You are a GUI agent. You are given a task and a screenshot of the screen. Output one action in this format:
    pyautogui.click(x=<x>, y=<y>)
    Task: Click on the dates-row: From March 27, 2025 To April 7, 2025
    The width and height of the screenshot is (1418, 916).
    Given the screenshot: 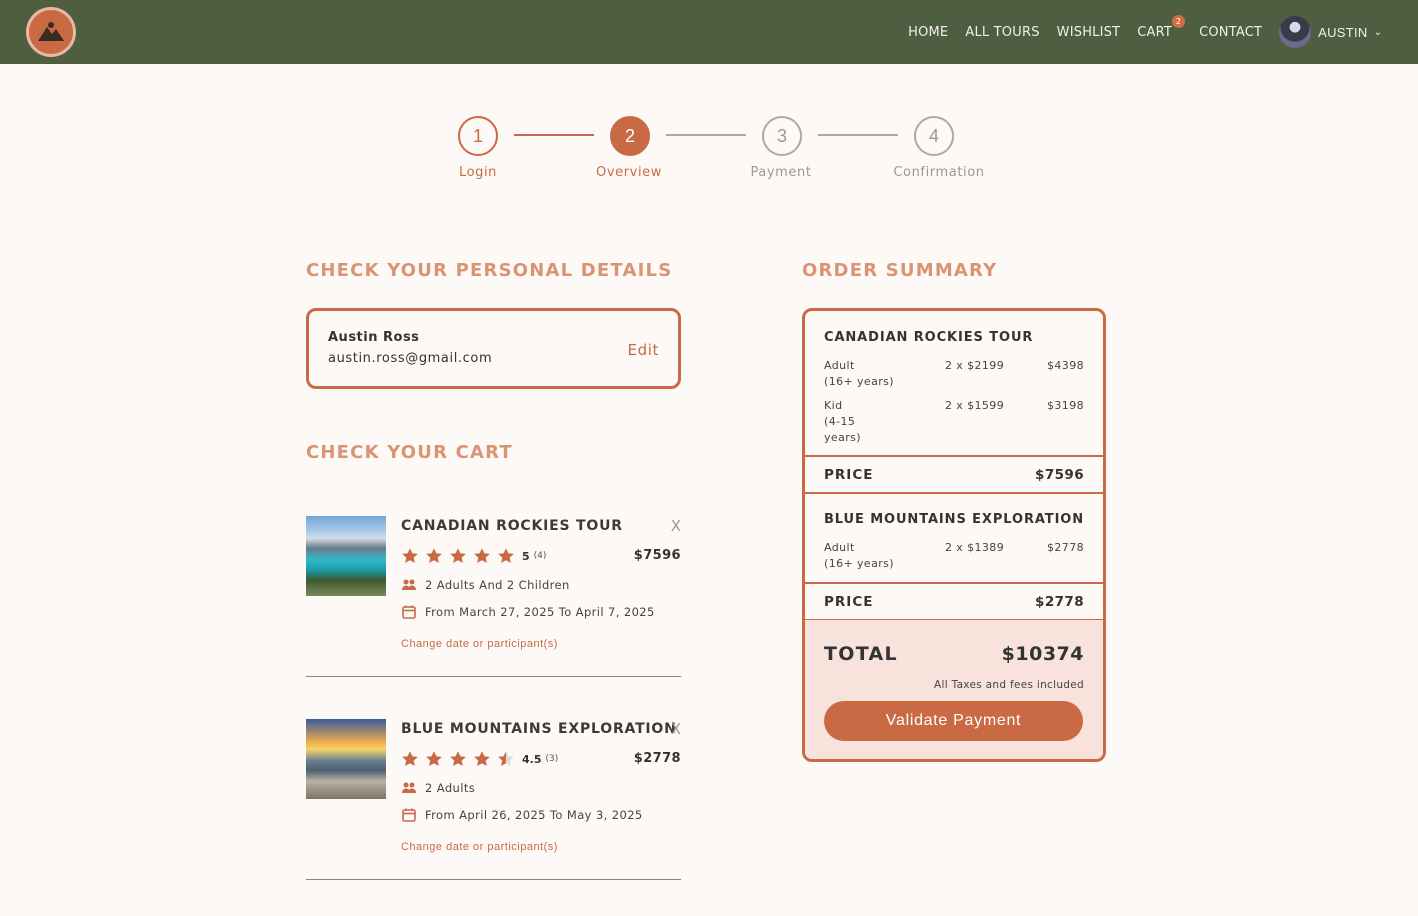 What is the action you would take?
    pyautogui.click(x=528, y=612)
    